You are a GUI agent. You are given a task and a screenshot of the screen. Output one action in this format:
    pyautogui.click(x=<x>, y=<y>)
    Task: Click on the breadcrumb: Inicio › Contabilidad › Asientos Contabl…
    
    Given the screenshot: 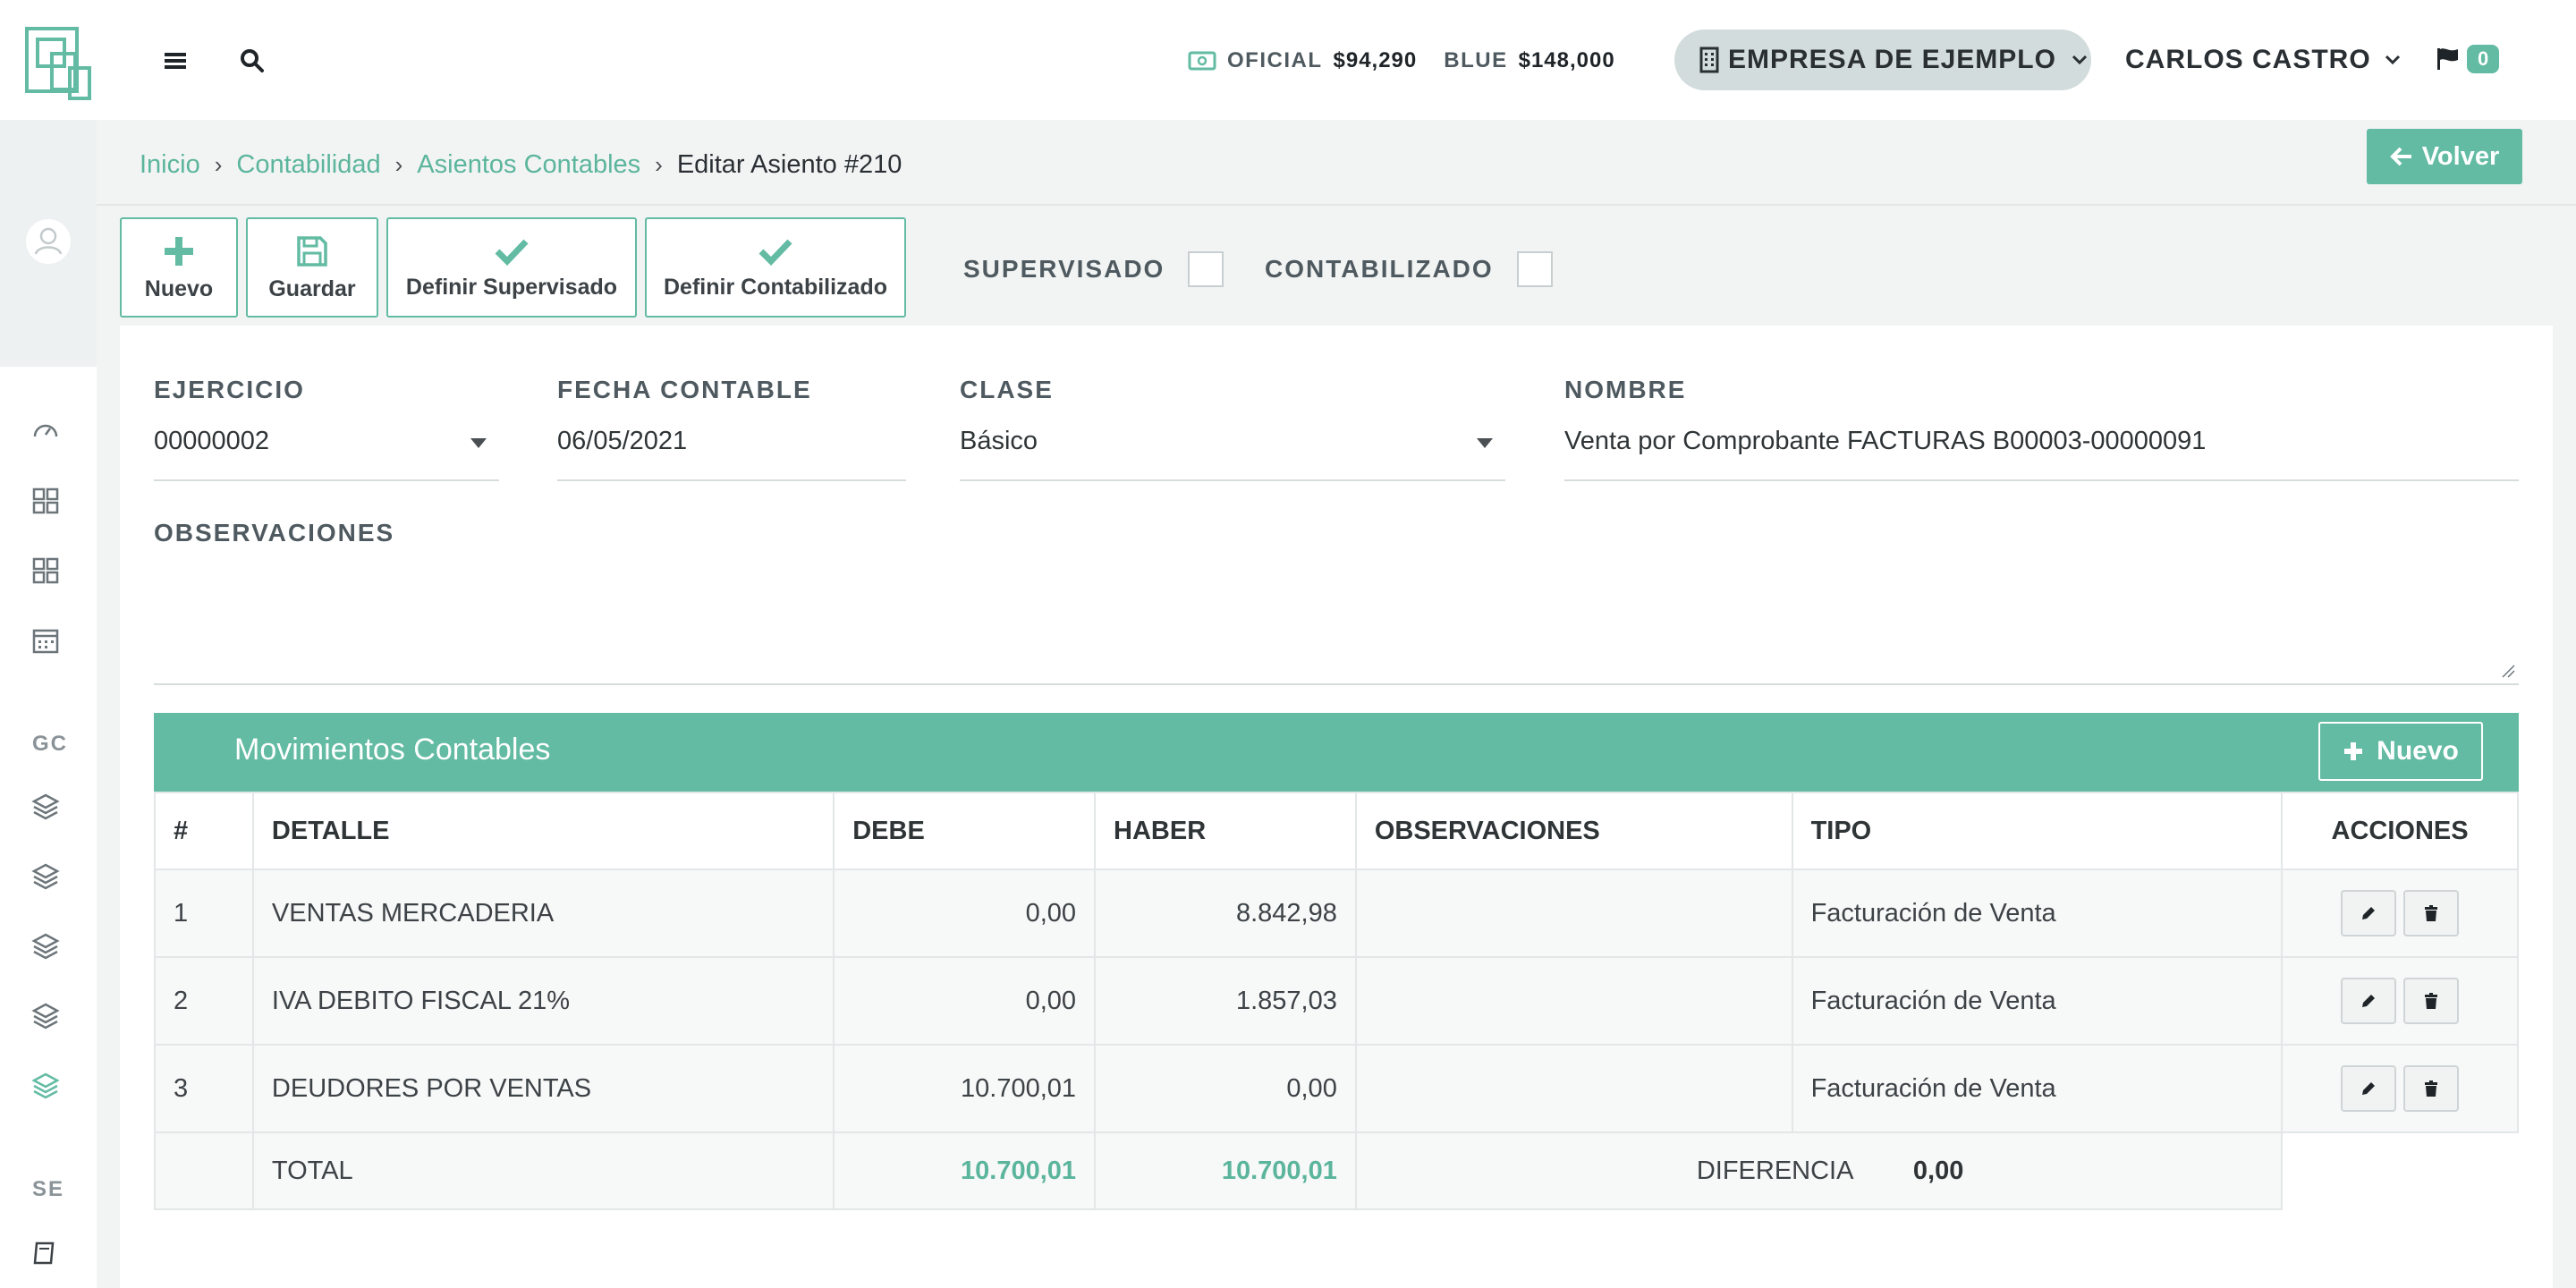 What is the action you would take?
    pyautogui.click(x=521, y=164)
    